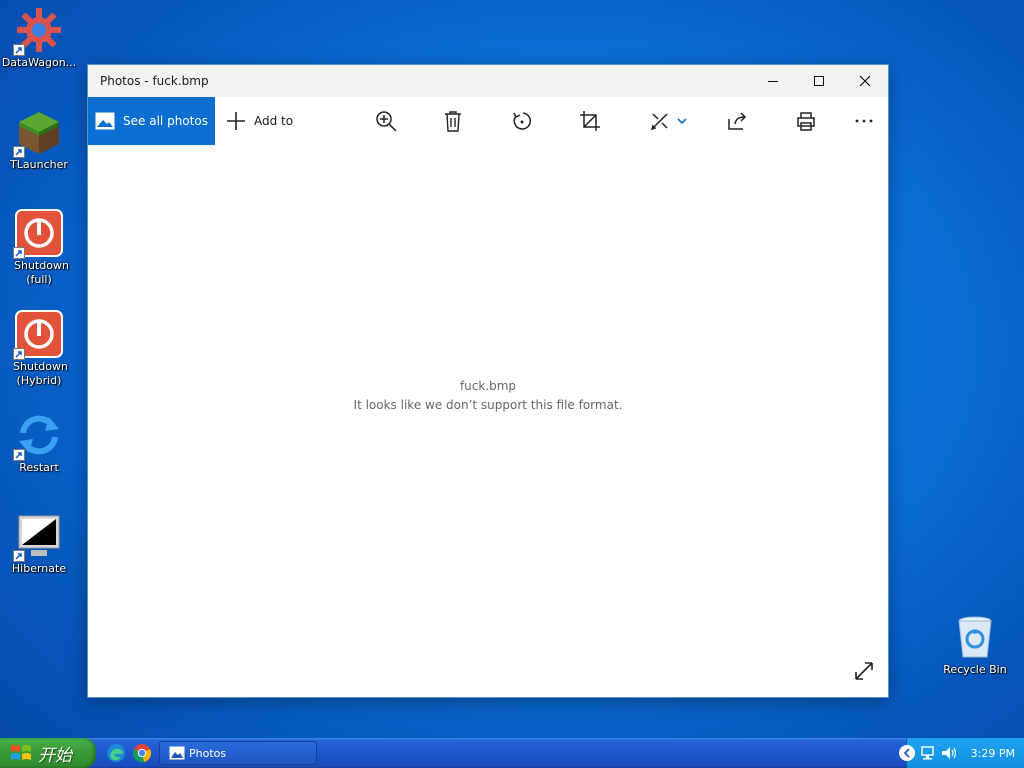 The height and width of the screenshot is (768, 1024). Describe the element at coordinates (41, 272) in the screenshot. I see `desktop-icon-label: Shutdown (full)` at that location.